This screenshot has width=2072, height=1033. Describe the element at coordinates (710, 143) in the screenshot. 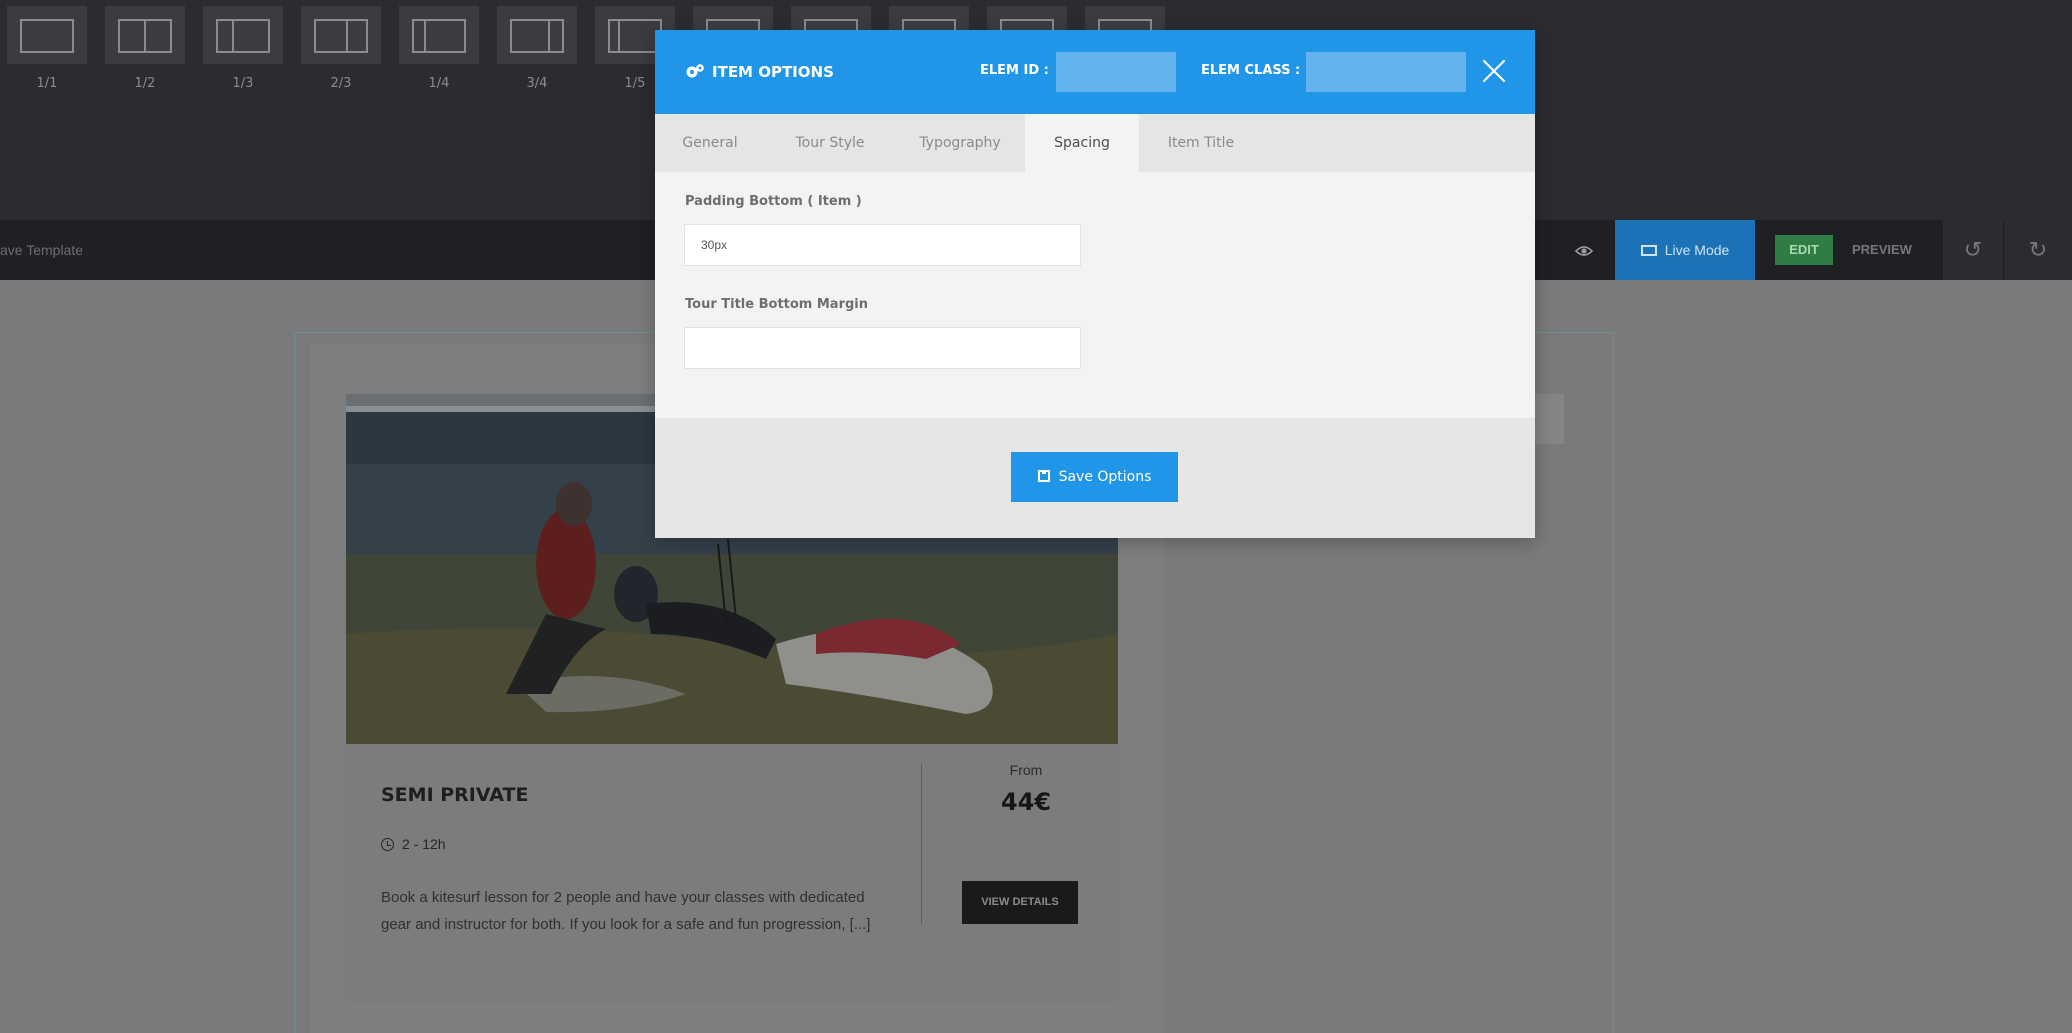

I see `tab-general: General` at that location.